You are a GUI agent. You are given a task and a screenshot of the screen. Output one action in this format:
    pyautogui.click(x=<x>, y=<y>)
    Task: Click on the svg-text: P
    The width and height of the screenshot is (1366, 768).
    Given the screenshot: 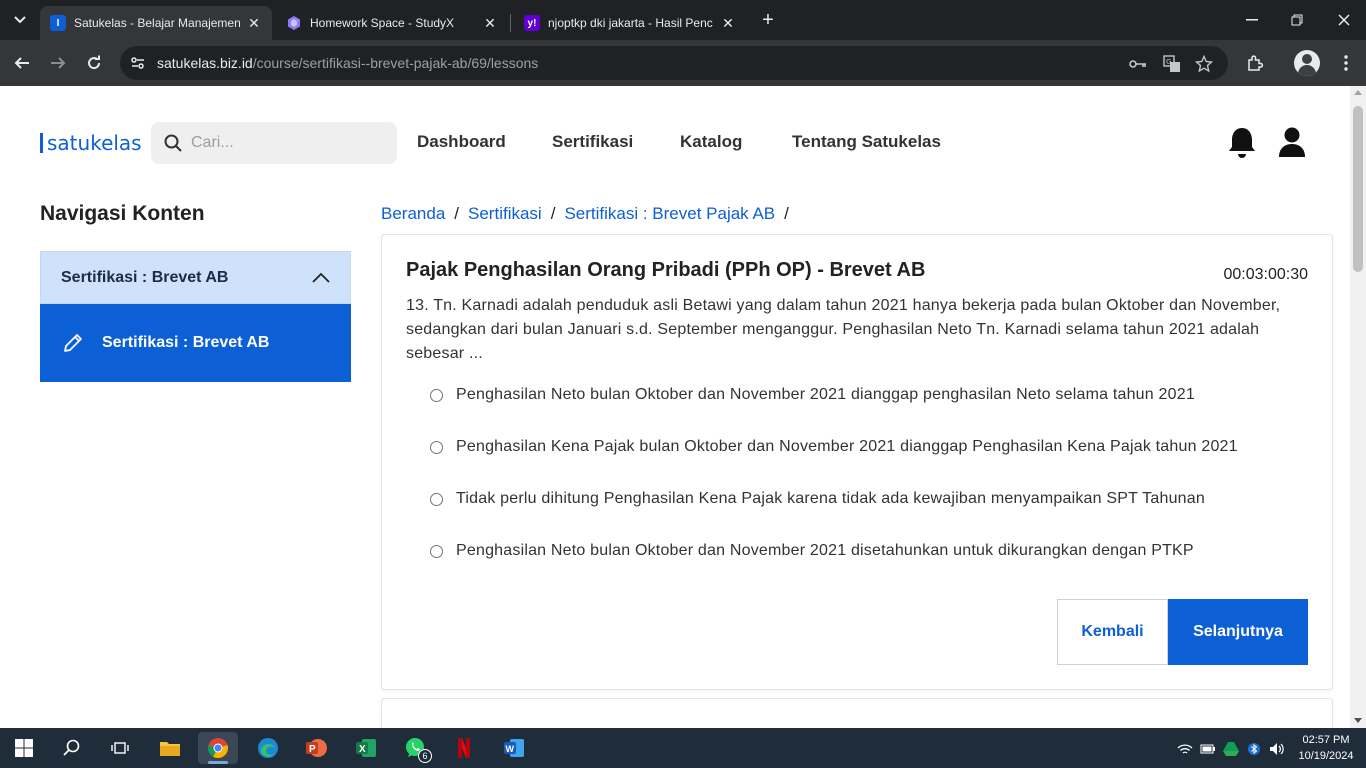 What is the action you would take?
    pyautogui.click(x=312, y=749)
    